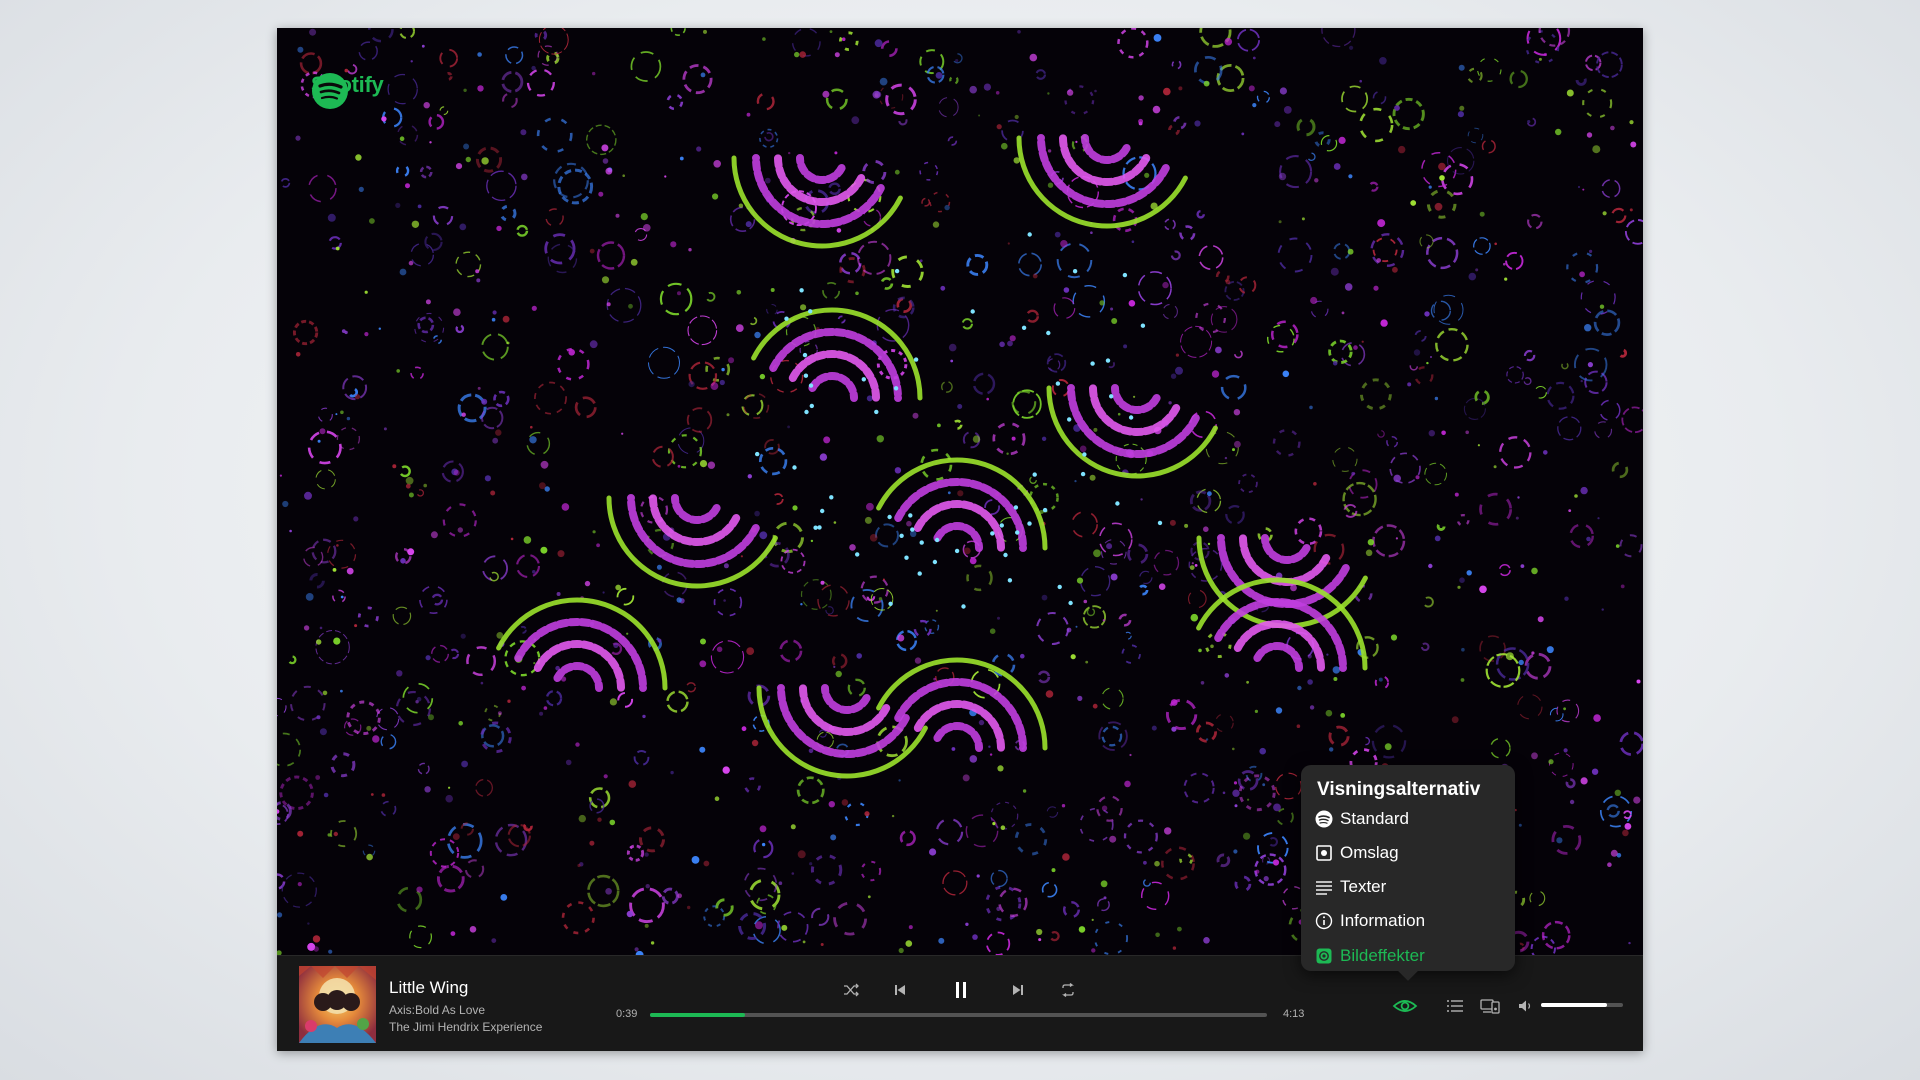  What do you see at coordinates (330, 91) in the screenshot?
I see `spotify-logo-icon` at bounding box center [330, 91].